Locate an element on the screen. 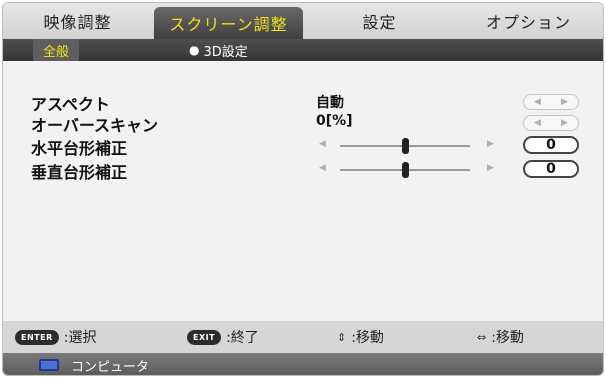 Image resolution: width=606 pixels, height=378 pixels. up-down-arrow-icon: ⇕ is located at coordinates (342, 337).